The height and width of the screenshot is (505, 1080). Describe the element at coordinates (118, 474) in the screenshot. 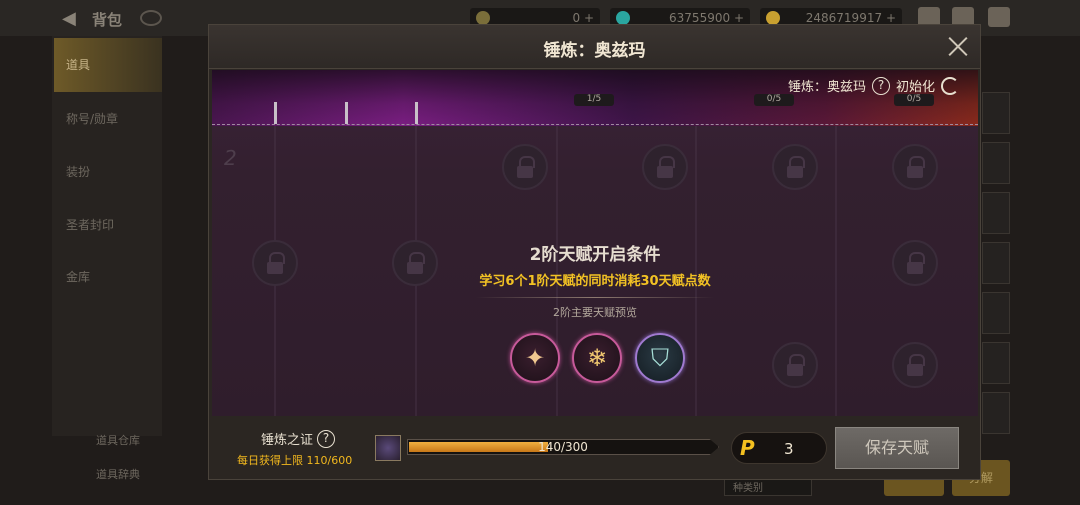

I see `item-dictionary-link: 道具辞典` at that location.